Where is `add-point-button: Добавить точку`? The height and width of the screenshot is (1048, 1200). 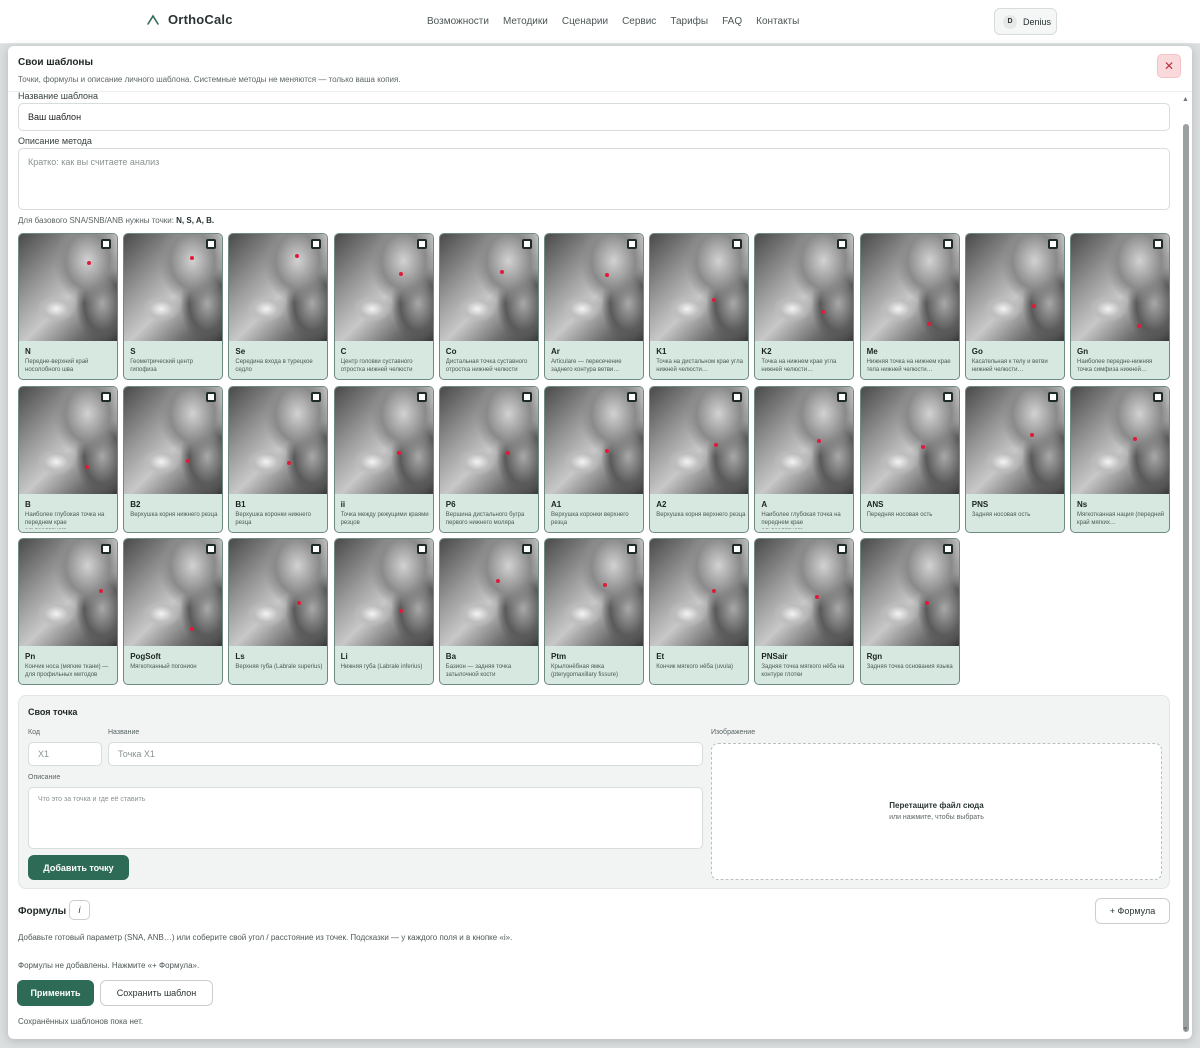
add-point-button: Добавить точку is located at coordinates (78, 867).